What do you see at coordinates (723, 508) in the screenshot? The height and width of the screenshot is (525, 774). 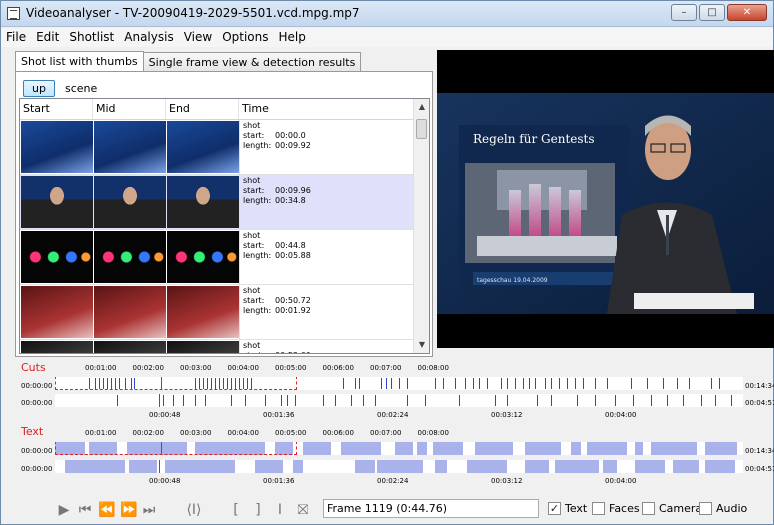 I see `checkbox-audio: Audio` at bounding box center [723, 508].